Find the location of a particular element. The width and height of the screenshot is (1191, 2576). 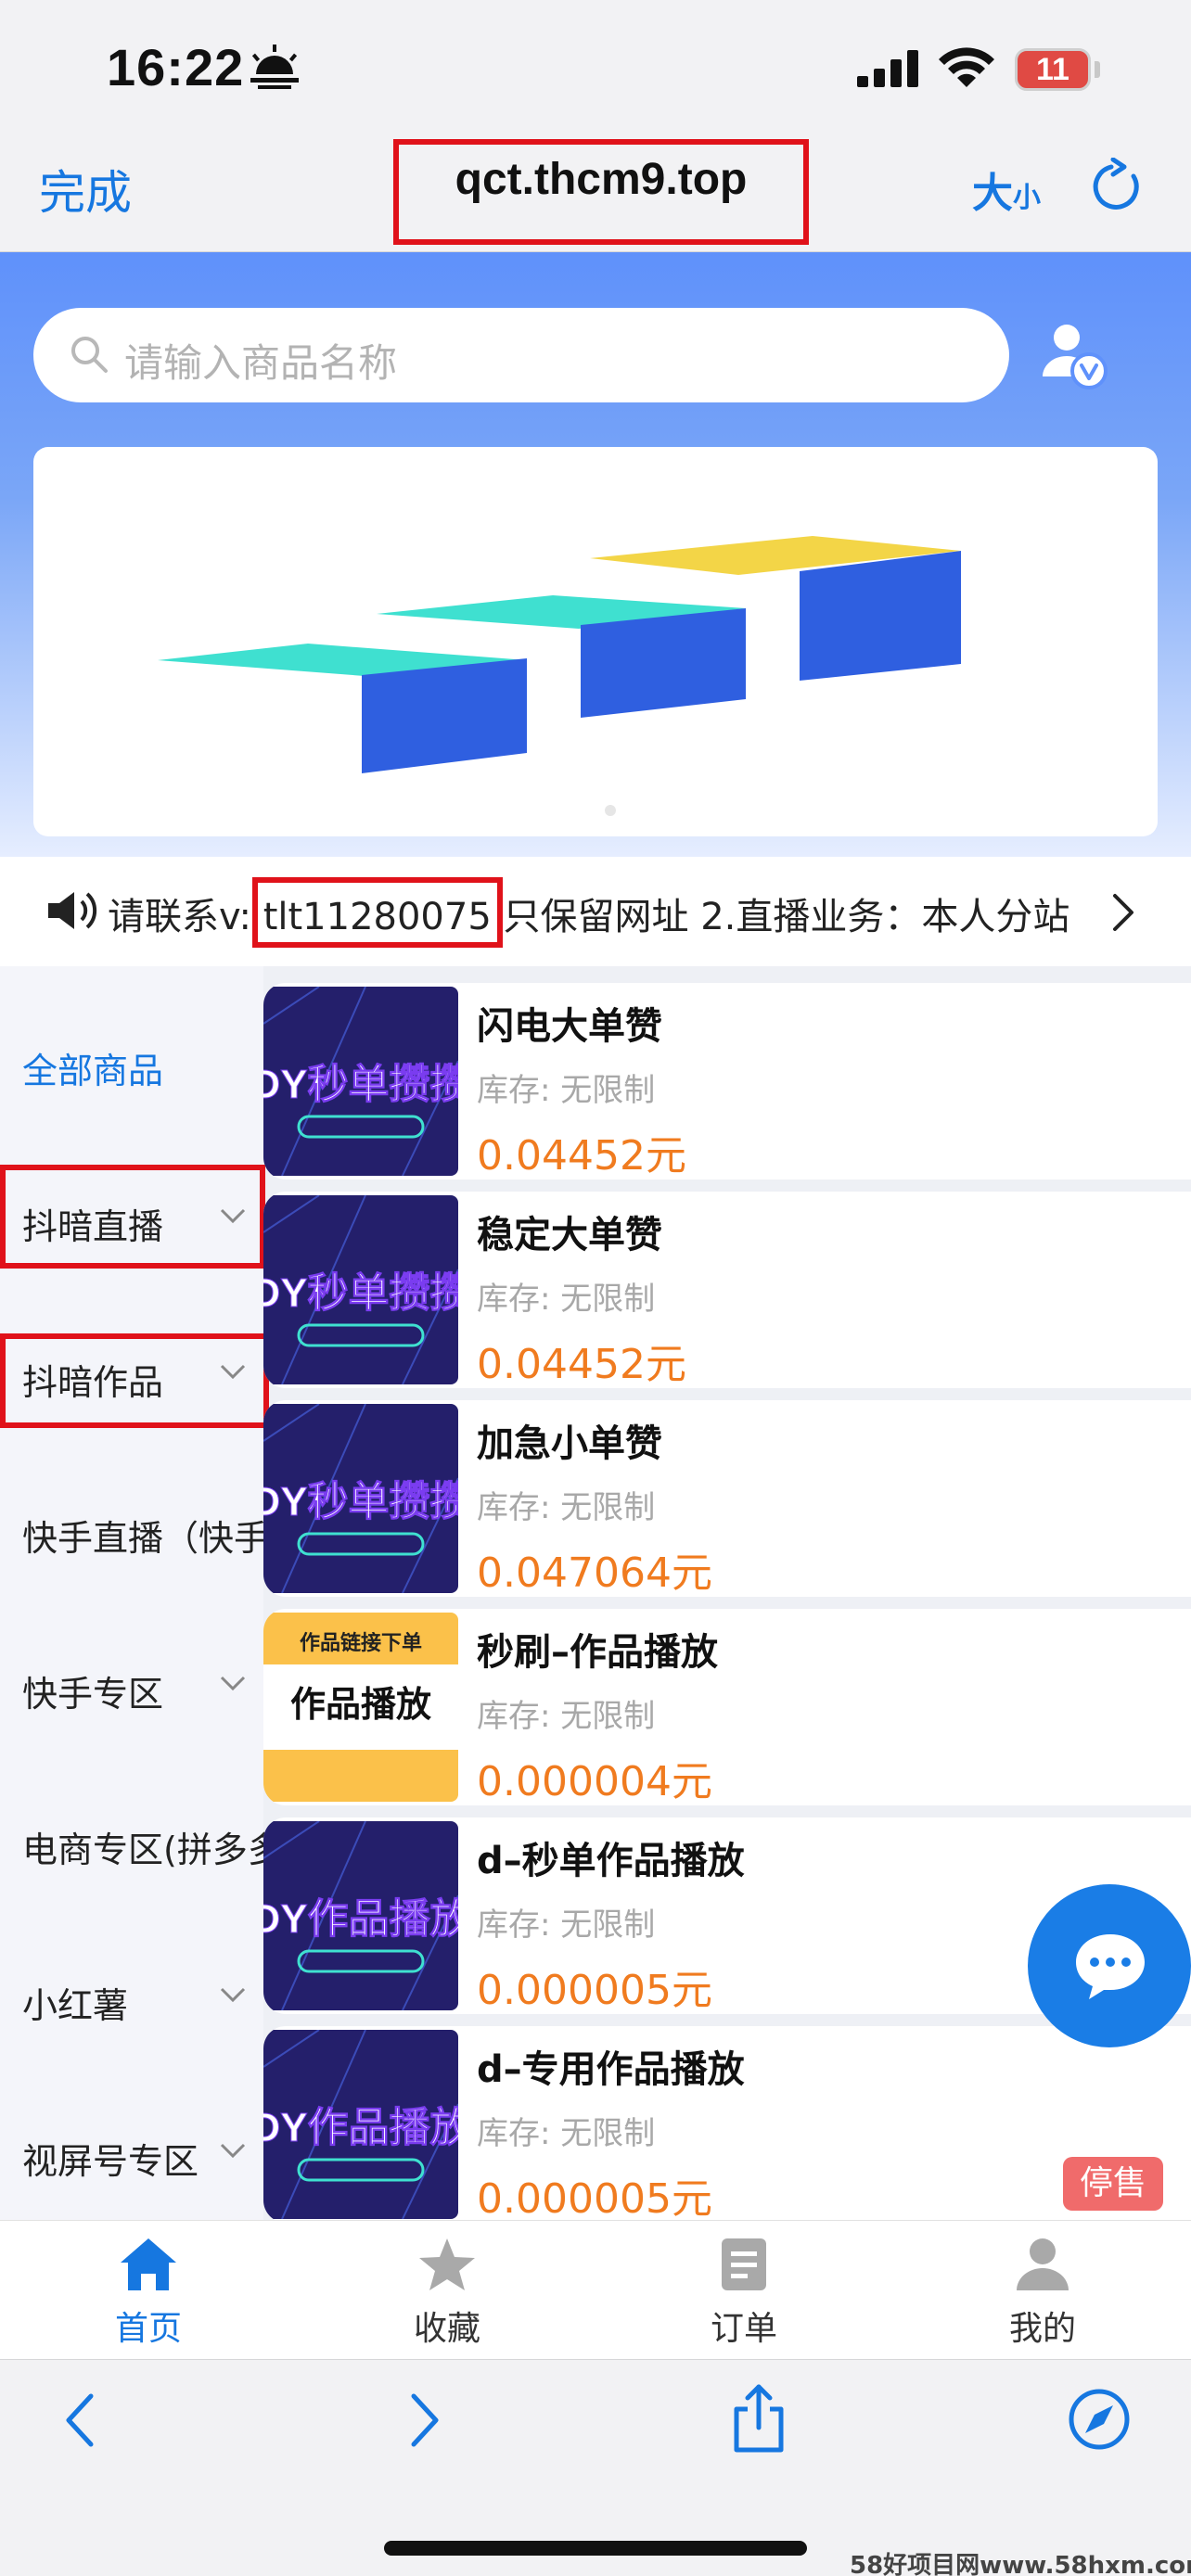

wifi-icon is located at coordinates (966, 67).